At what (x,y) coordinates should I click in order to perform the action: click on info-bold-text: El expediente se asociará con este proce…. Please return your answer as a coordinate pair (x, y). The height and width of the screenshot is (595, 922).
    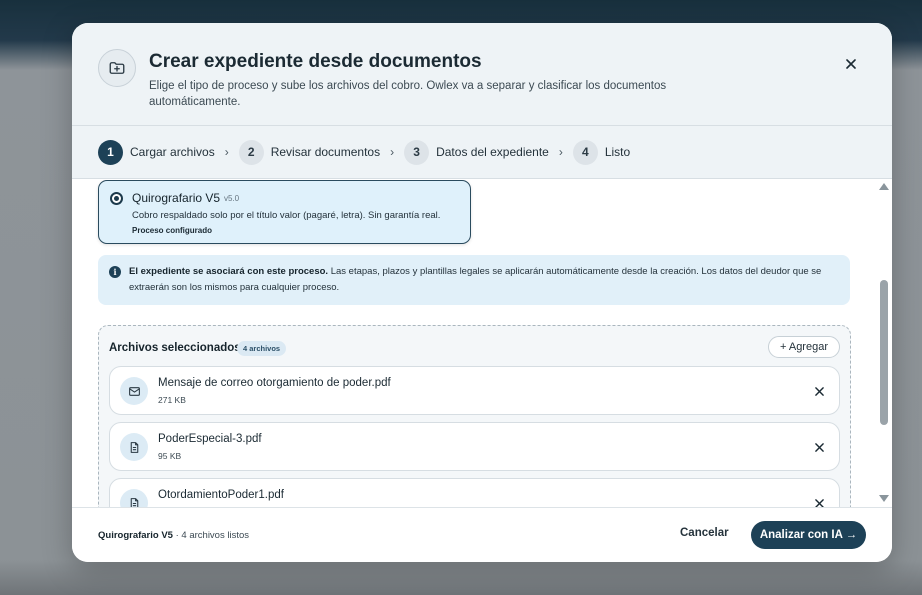
    Looking at the image, I should click on (229, 271).